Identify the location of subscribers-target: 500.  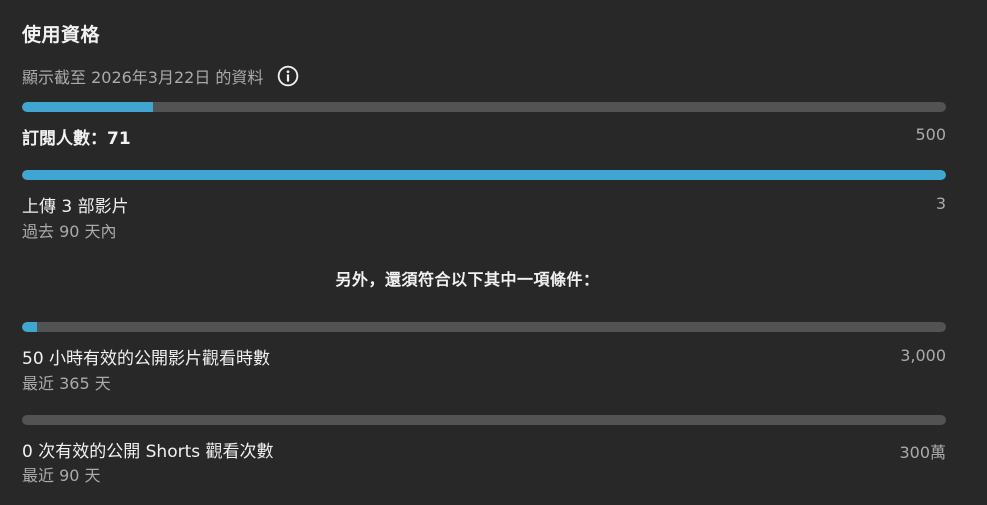
(930, 134).